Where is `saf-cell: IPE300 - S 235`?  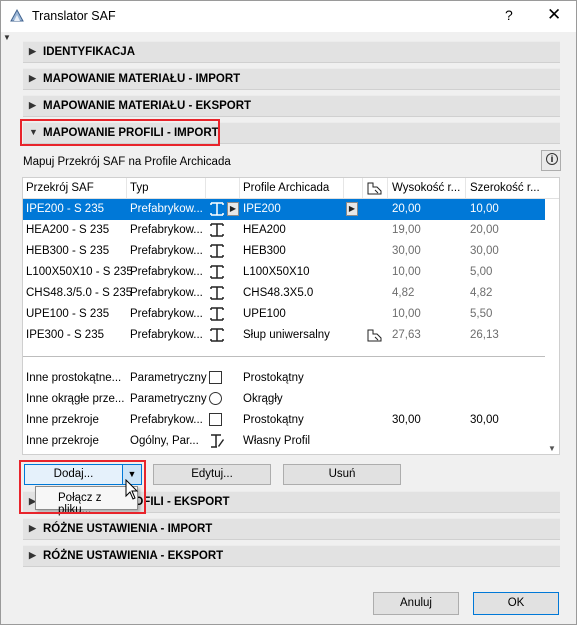 saf-cell: IPE300 - S 235 is located at coordinates (65, 335).